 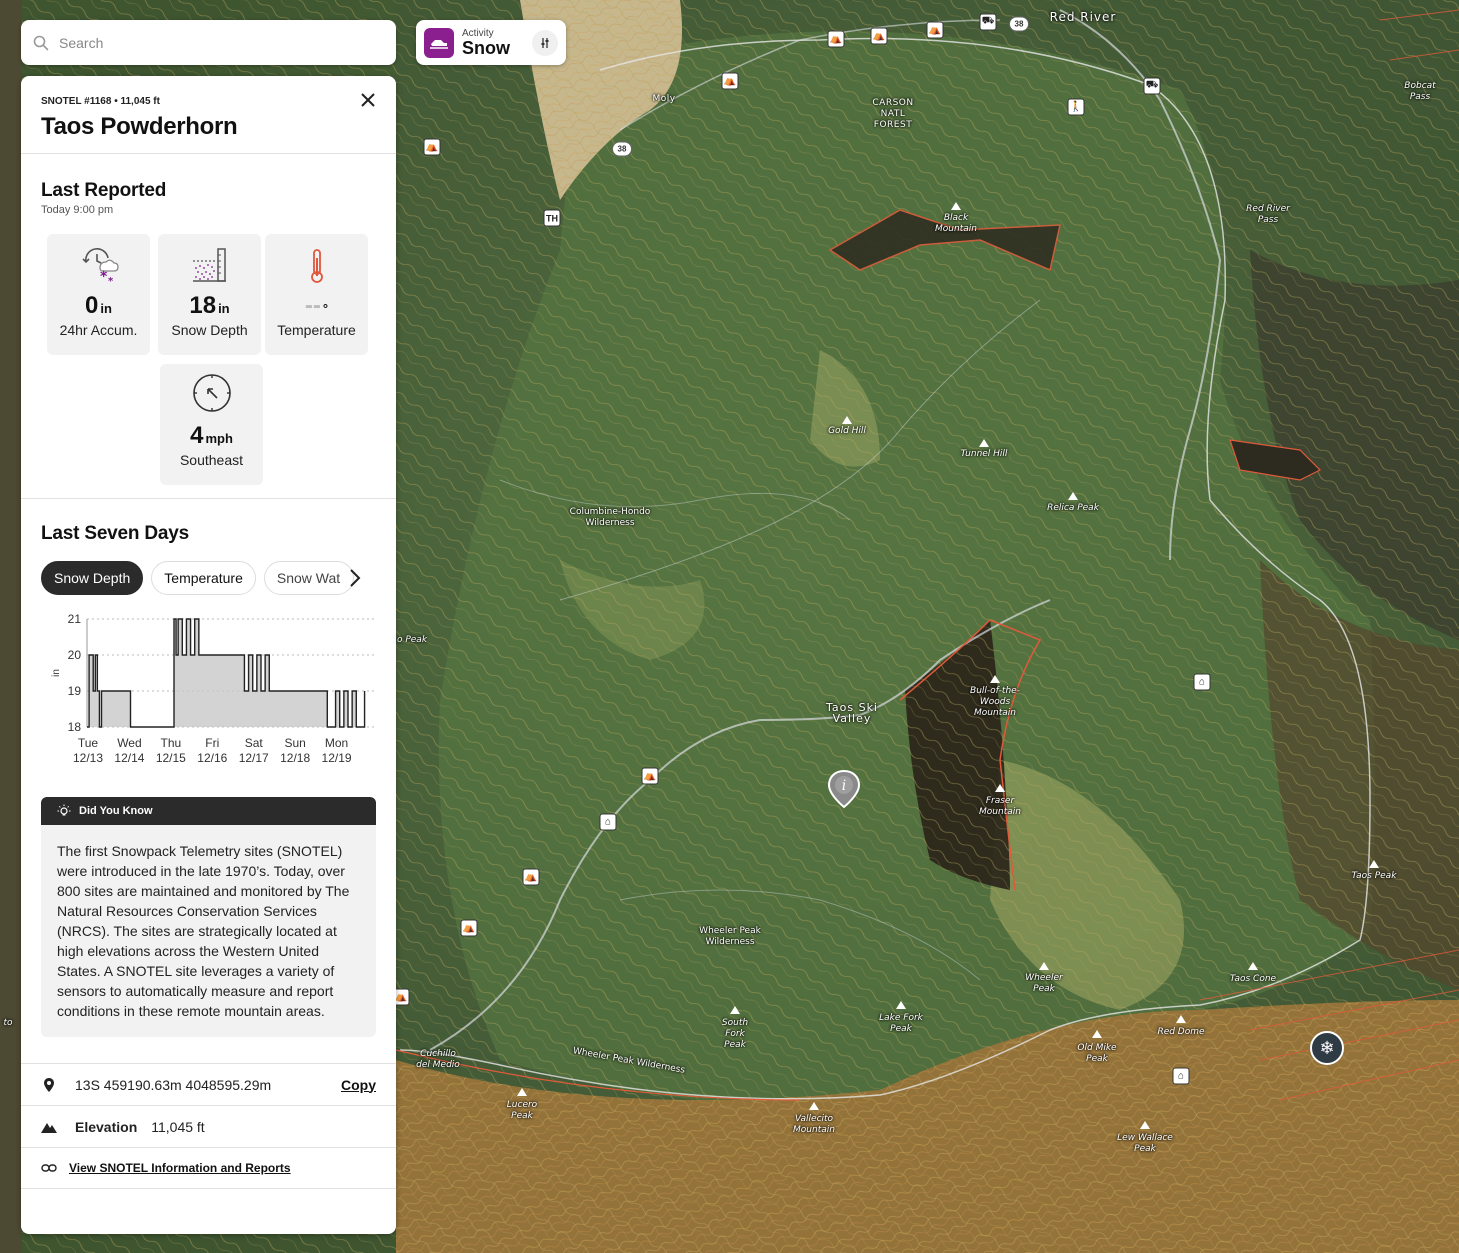 I want to click on depth-value: 18, so click(x=203, y=305).